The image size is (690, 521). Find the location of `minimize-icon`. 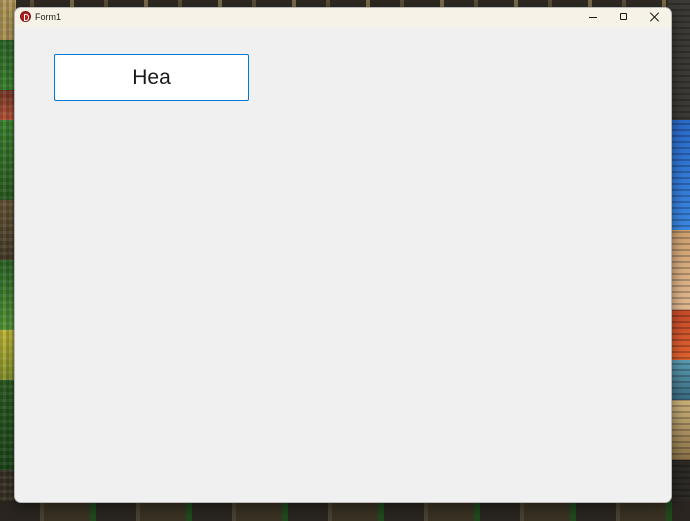

minimize-icon is located at coordinates (593, 17).